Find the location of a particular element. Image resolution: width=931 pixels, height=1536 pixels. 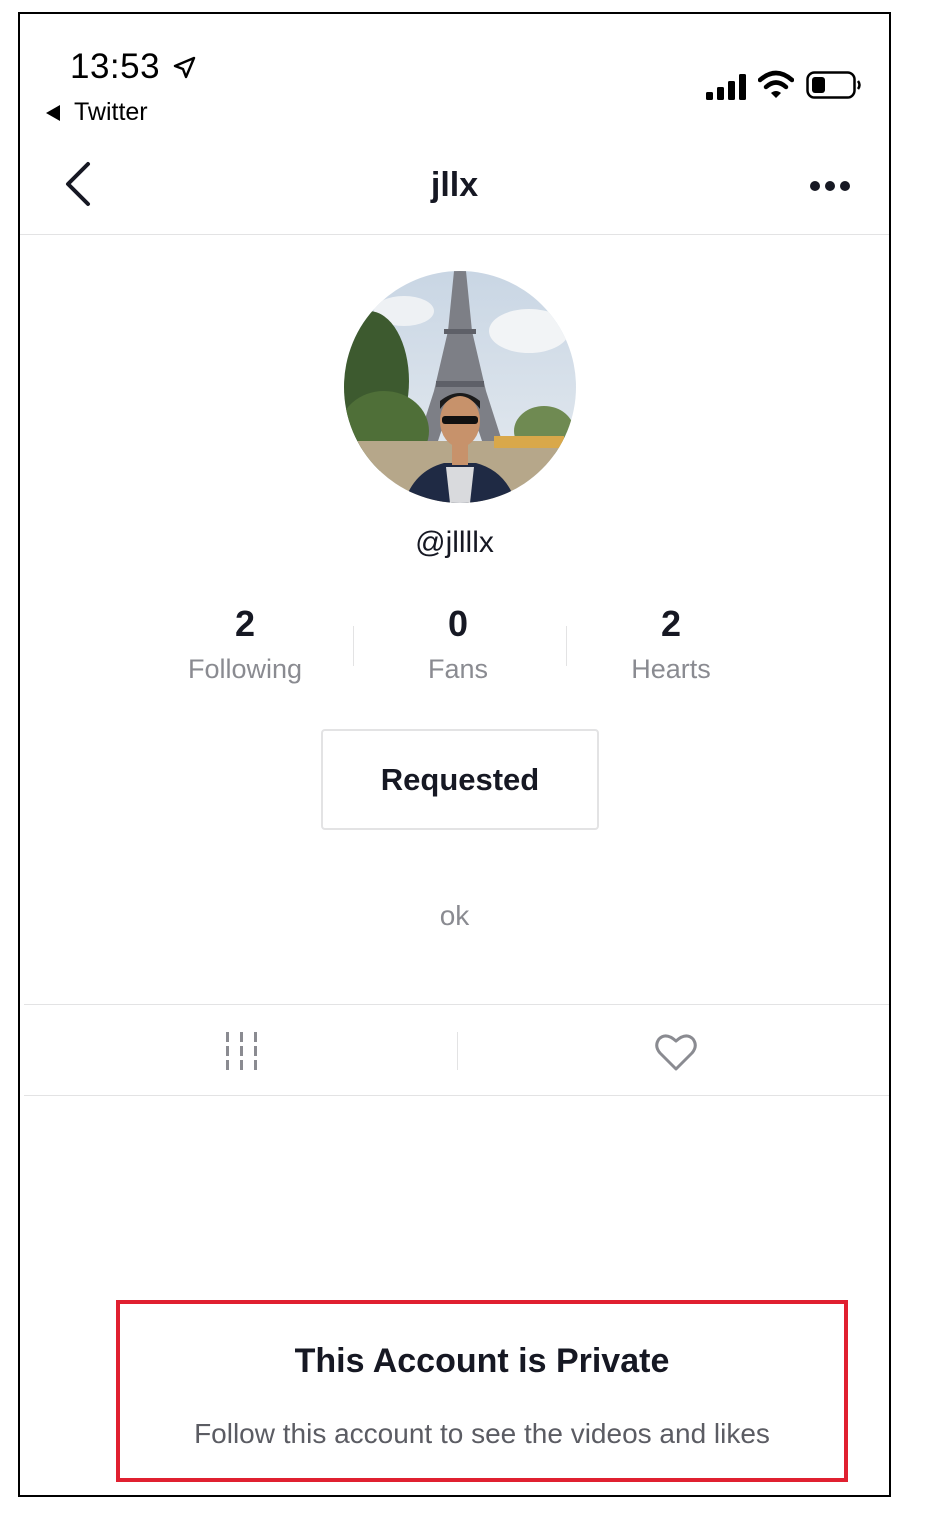

avatar-photo-icon is located at coordinates (460, 387).